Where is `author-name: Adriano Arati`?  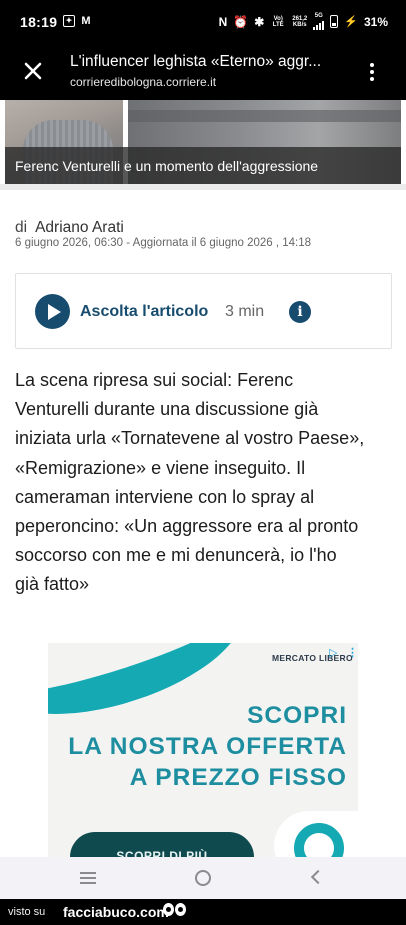 author-name: Adriano Arati is located at coordinates (79, 227).